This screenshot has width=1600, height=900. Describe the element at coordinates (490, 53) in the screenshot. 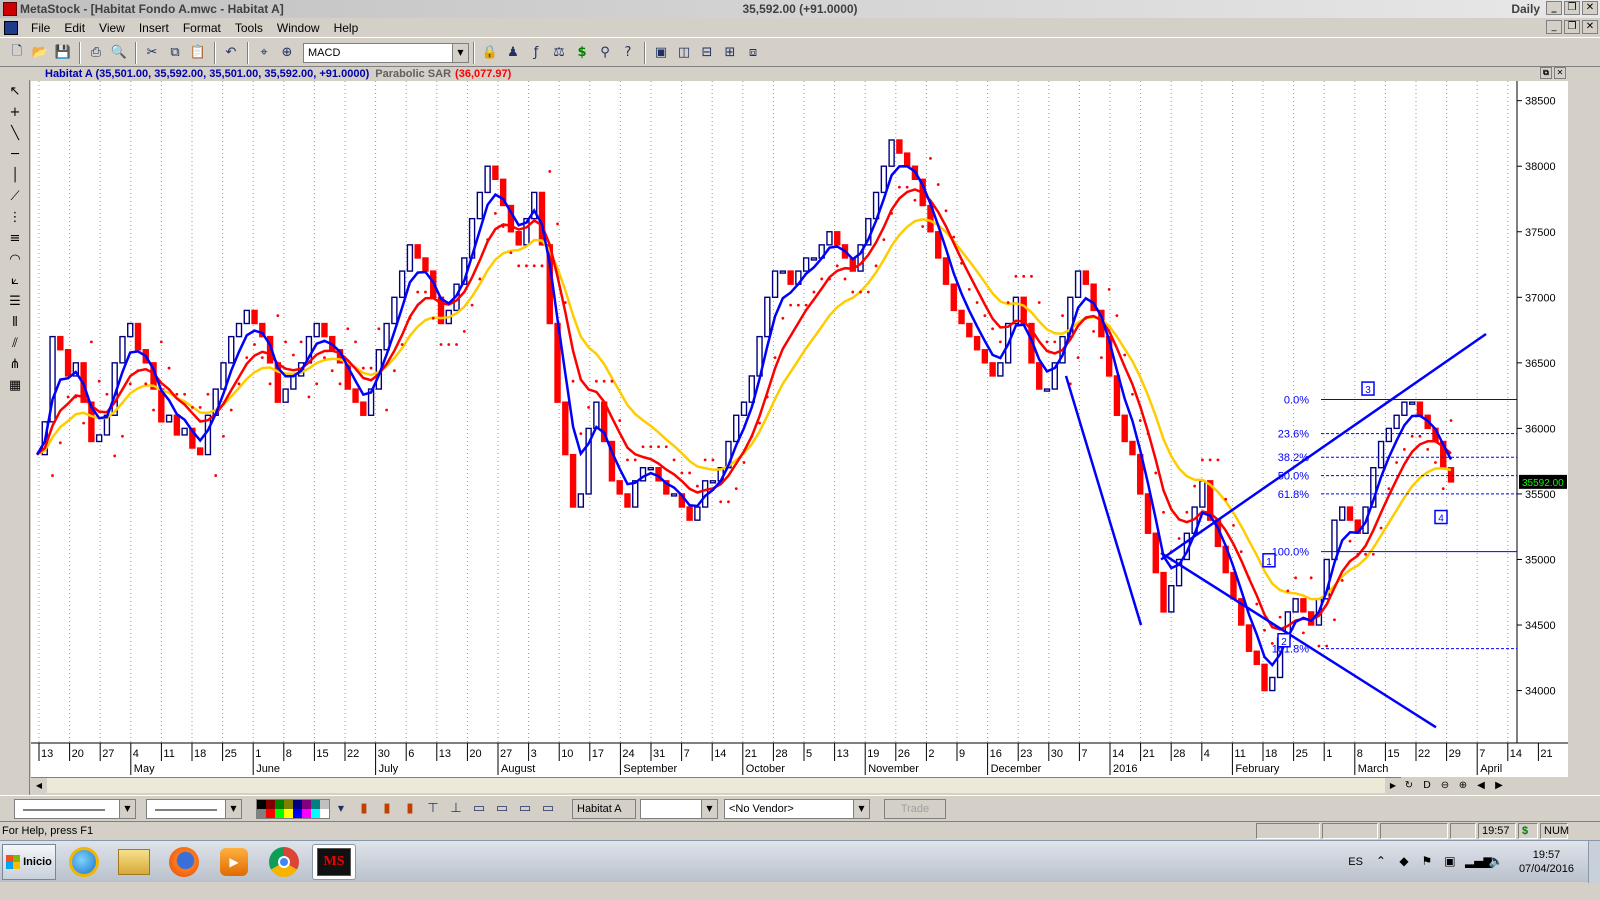

I see `lock-icon: 🔒` at that location.